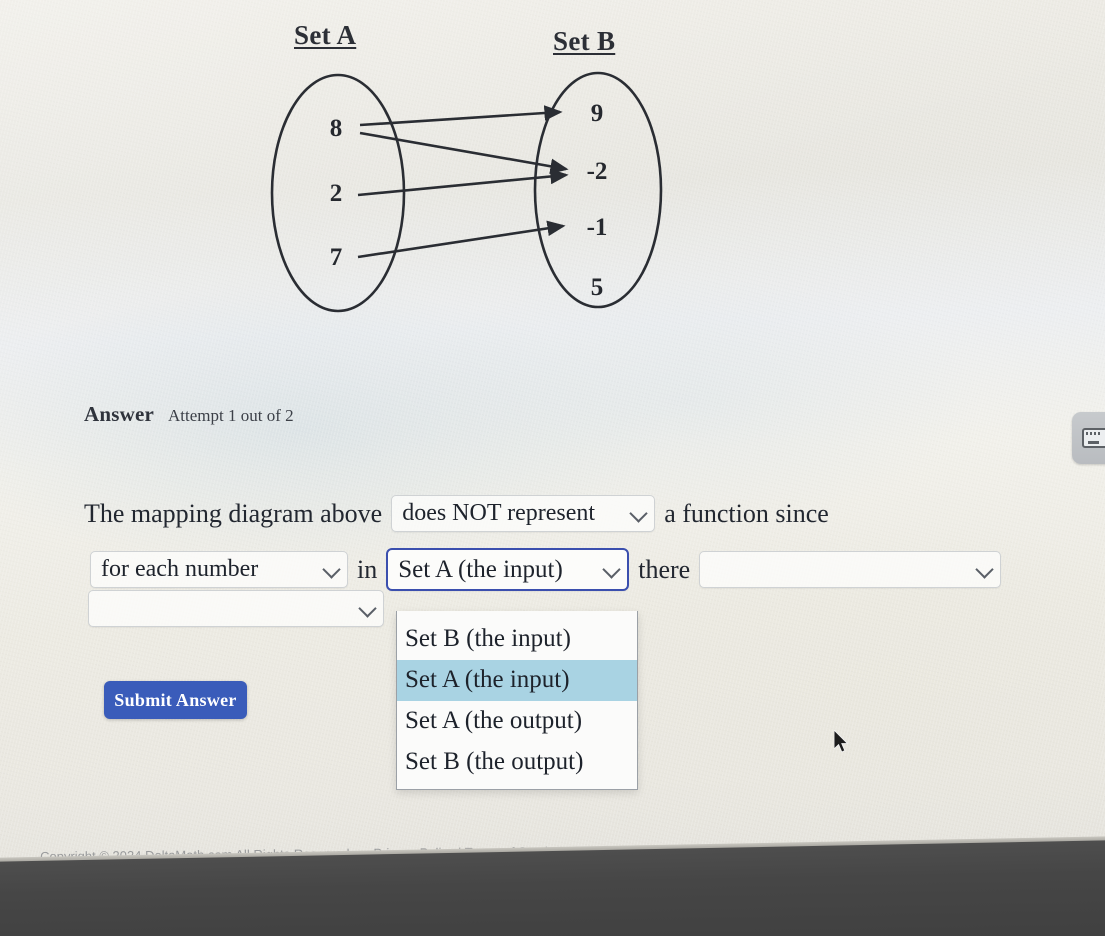 The width and height of the screenshot is (1105, 936). Describe the element at coordinates (336, 257) in the screenshot. I see `set-a-node-2: 7` at that location.